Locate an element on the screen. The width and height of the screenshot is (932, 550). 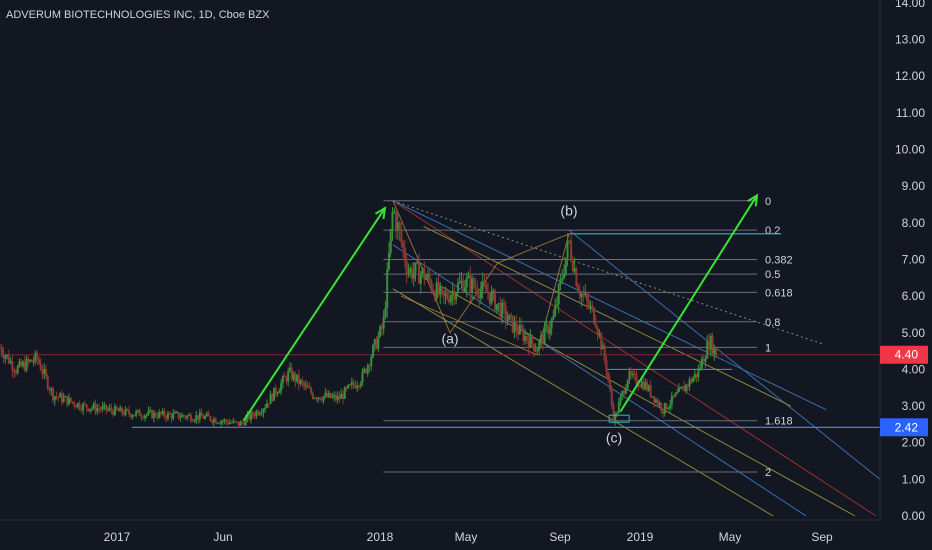
fib-level-label: 0.618 is located at coordinates (779, 293).